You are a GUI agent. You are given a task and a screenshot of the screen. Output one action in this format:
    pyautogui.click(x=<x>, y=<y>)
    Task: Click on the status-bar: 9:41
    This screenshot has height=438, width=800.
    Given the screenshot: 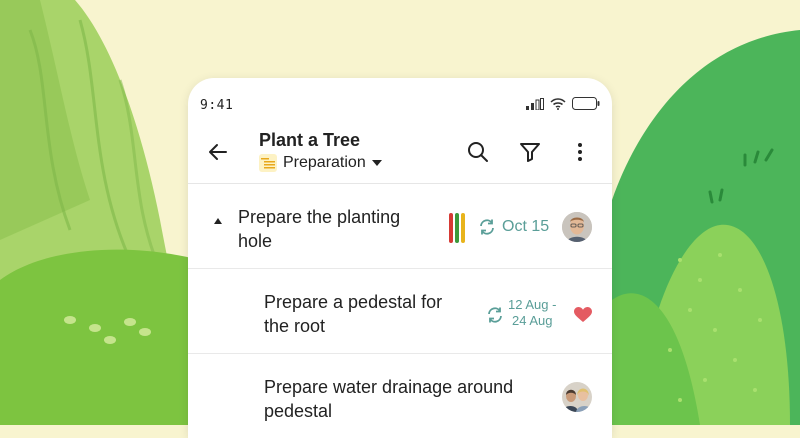 What is the action you would take?
    pyautogui.click(x=400, y=98)
    